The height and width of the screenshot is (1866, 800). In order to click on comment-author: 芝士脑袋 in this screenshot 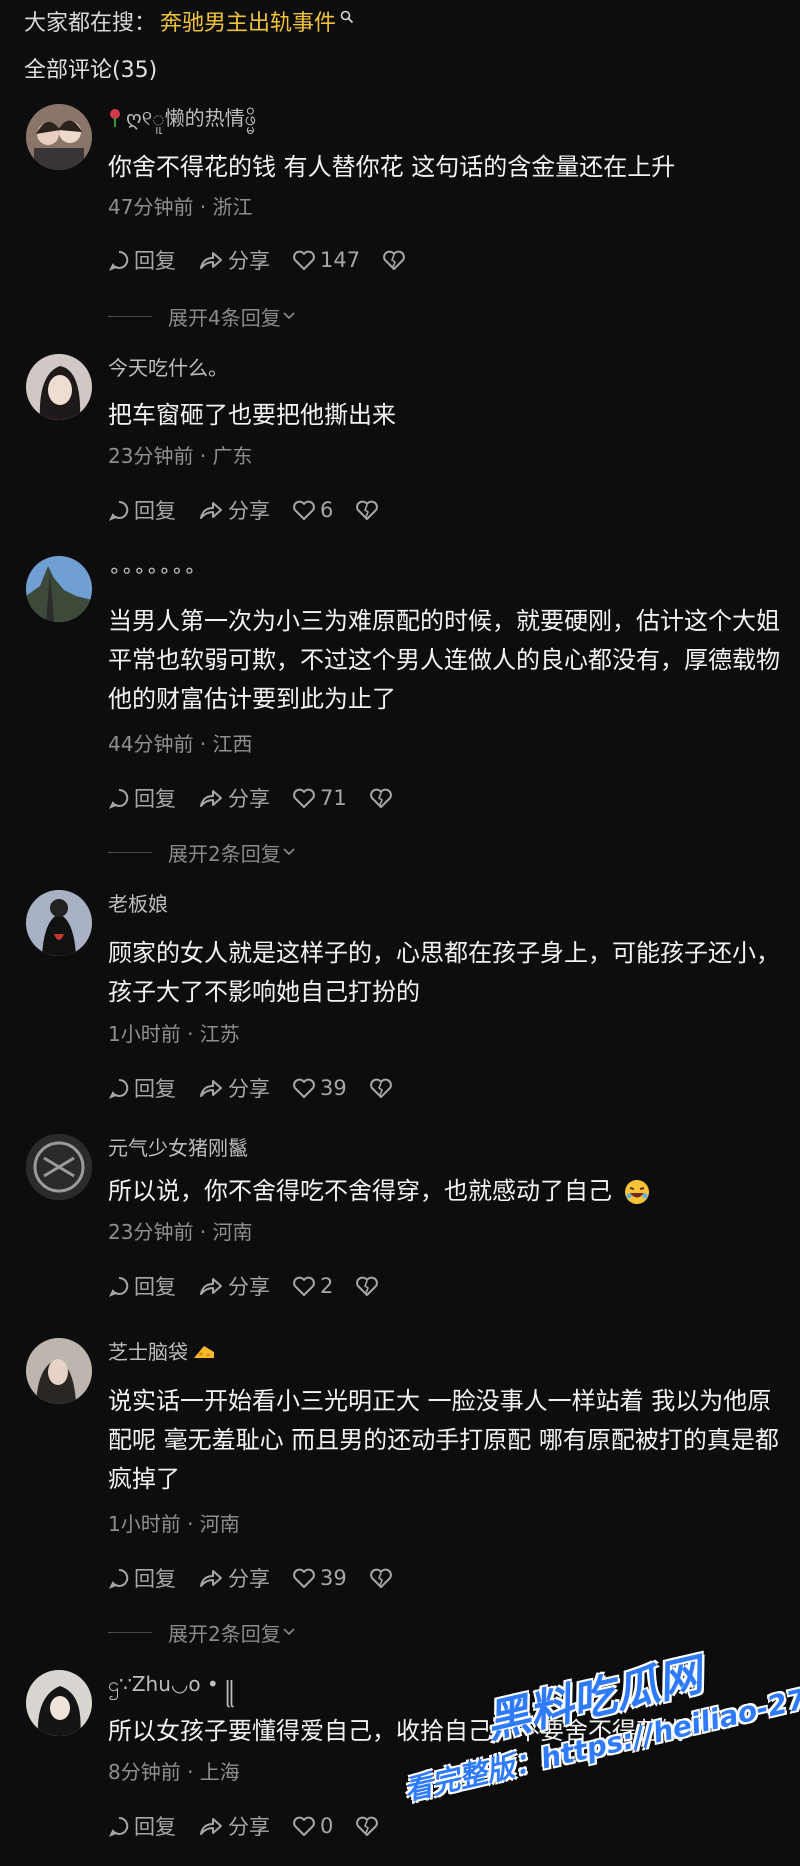, I will do `click(162, 1352)`.